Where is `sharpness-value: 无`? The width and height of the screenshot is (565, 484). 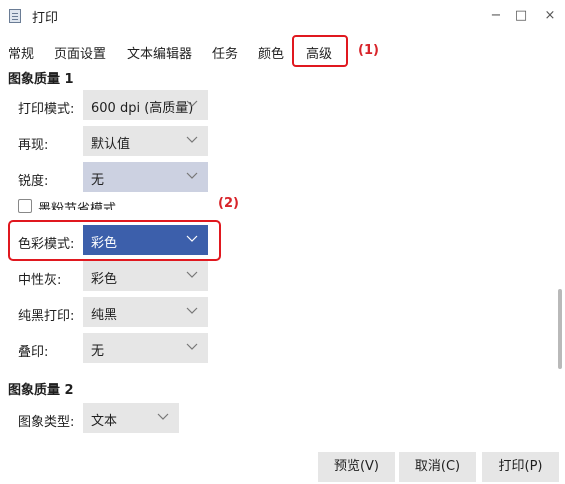 sharpness-value: 无 is located at coordinates (98, 180).